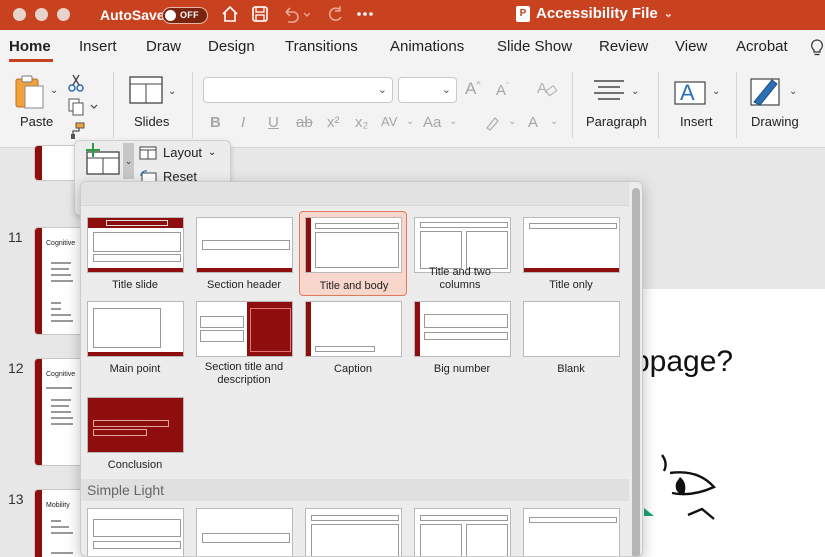 Image resolution: width=825 pixels, height=557 pixels. I want to click on ribbon-separator, so click(192, 105).